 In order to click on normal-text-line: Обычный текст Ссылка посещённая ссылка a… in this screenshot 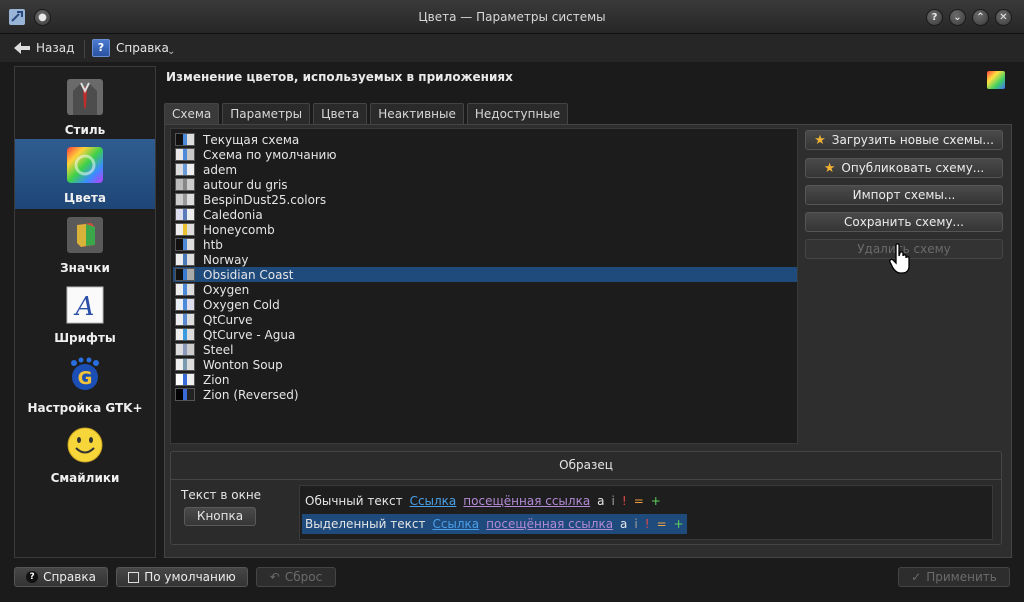, I will do `click(483, 501)`.